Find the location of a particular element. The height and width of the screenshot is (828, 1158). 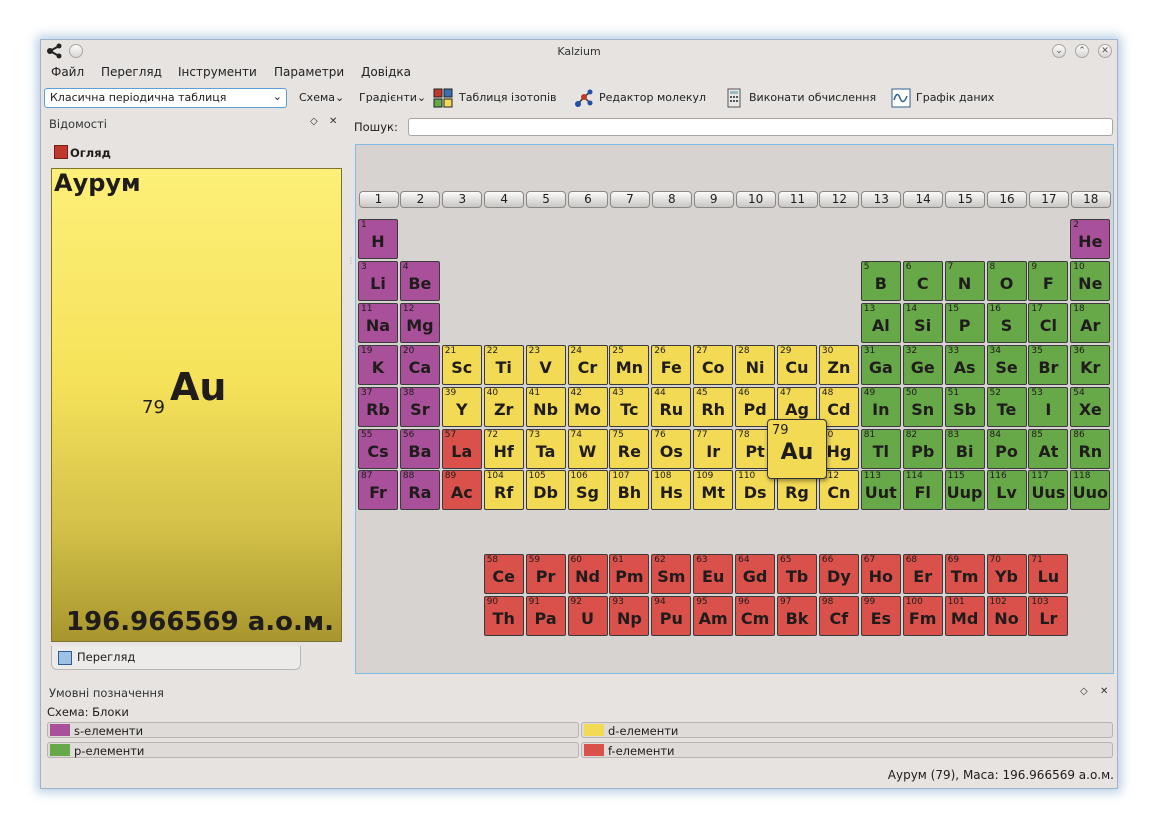

element-cell-mg: 12 Mg is located at coordinates (419, 322).